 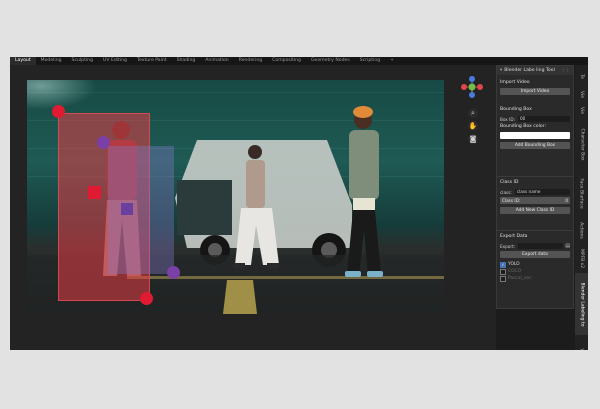 I want to click on camera-icon: ◙, so click(x=473, y=139).